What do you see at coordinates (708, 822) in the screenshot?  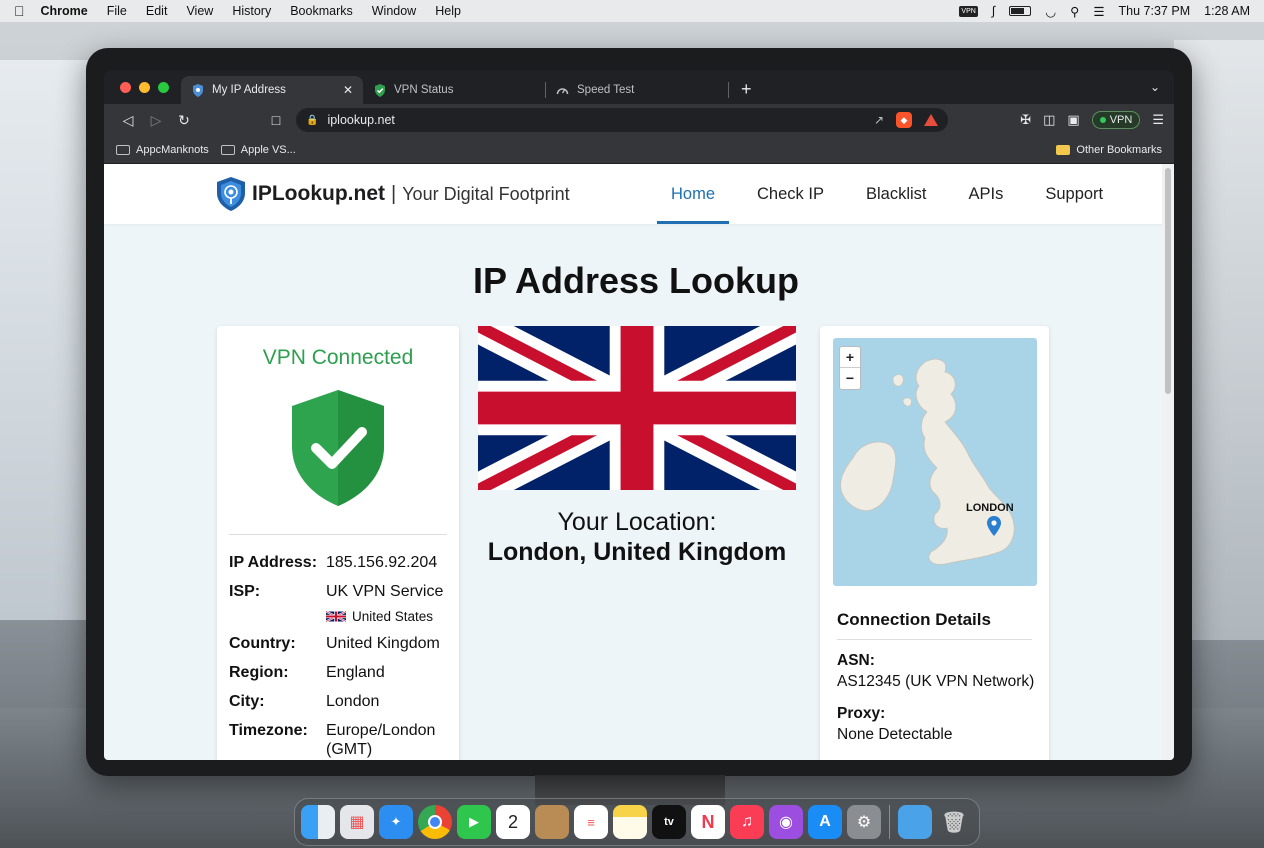 I see `news-icon: N` at bounding box center [708, 822].